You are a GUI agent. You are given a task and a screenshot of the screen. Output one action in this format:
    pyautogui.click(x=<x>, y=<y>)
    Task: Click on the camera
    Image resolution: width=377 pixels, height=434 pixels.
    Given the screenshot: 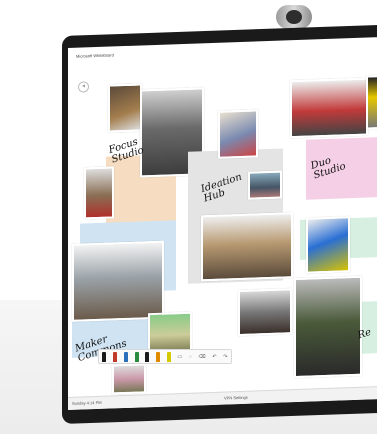 What is the action you would take?
    pyautogui.click(x=294, y=17)
    